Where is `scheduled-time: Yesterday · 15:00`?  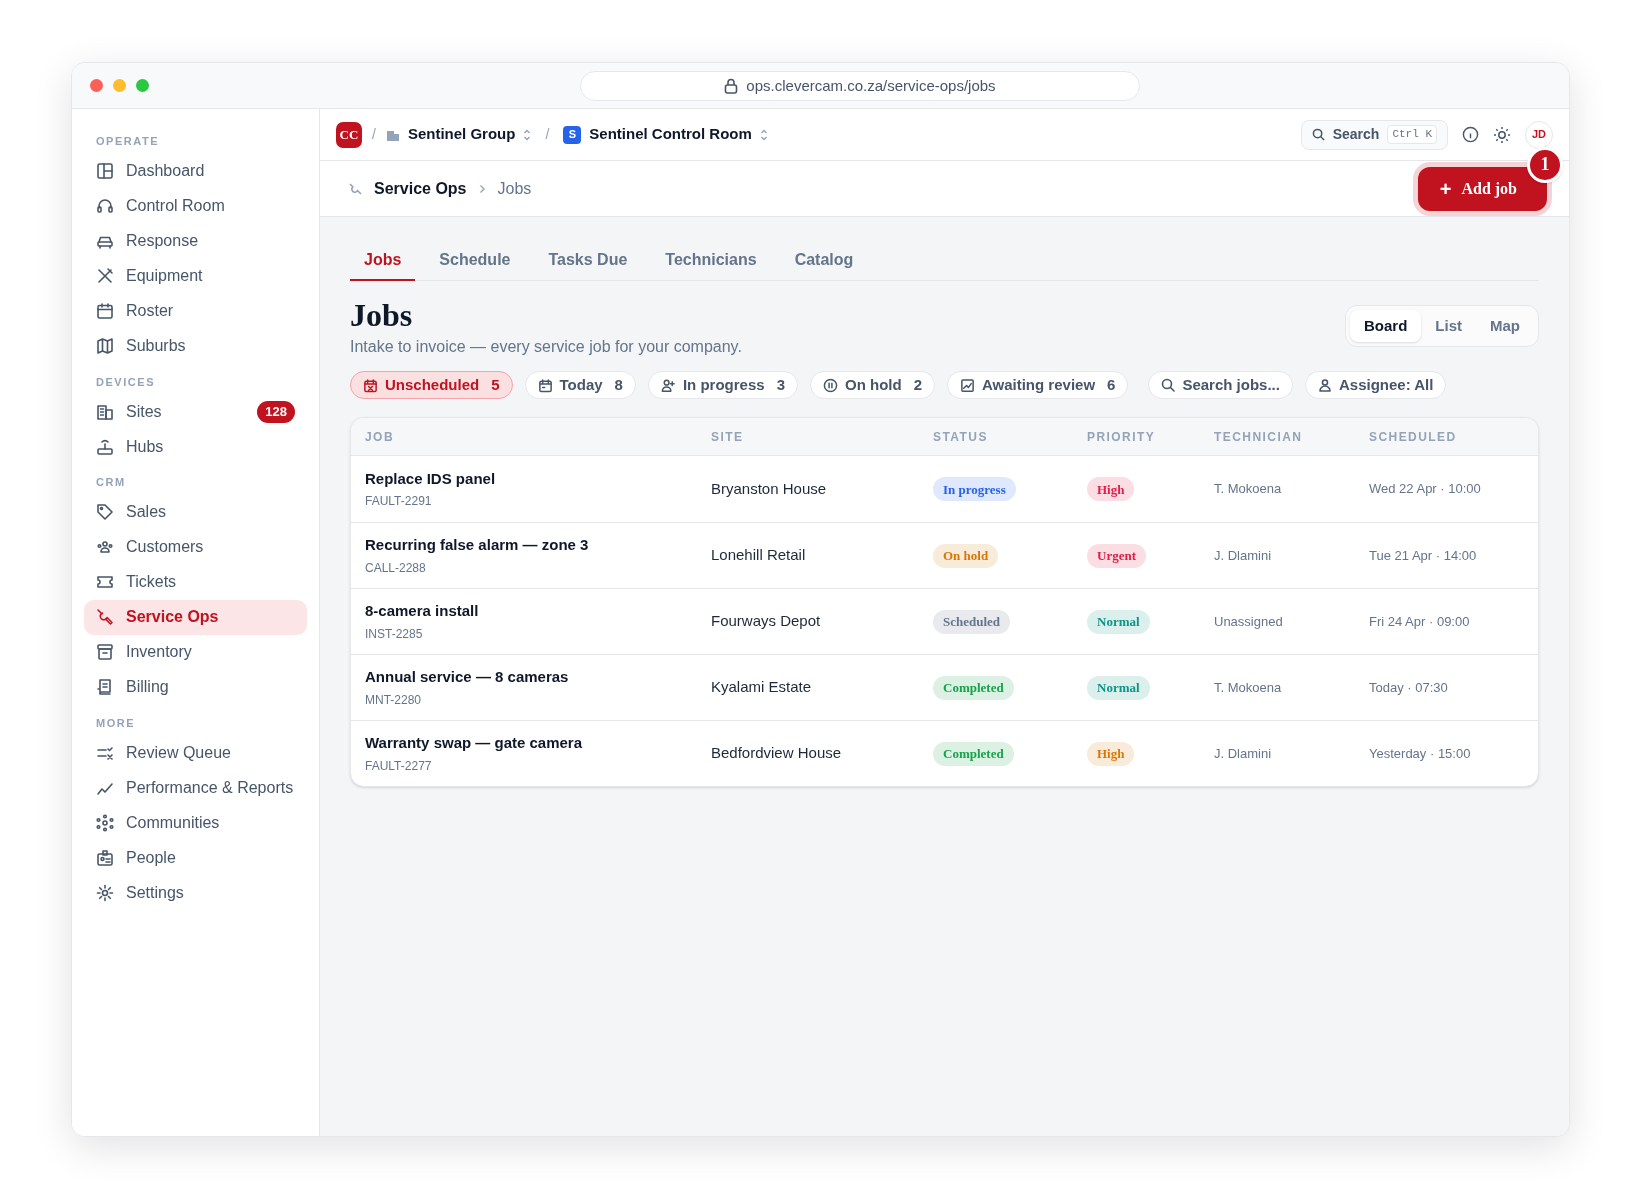 scheduled-time: Yesterday · 15:00 is located at coordinates (1420, 753).